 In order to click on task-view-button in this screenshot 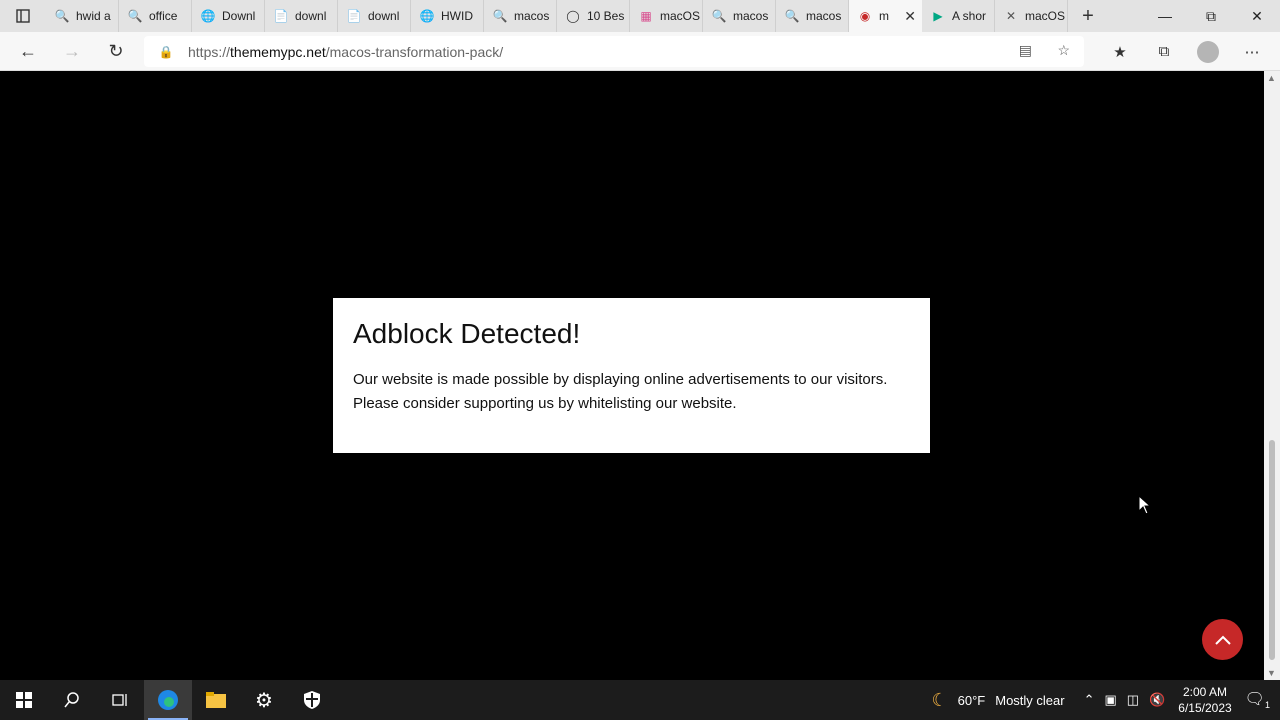, I will do `click(120, 700)`.